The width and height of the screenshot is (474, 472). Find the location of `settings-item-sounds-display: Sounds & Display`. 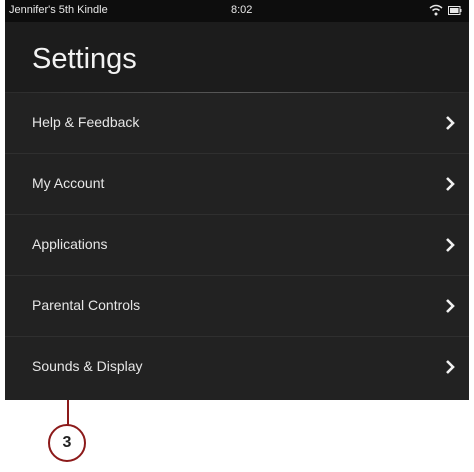

settings-item-sounds-display: Sounds & Display is located at coordinates (237, 367).